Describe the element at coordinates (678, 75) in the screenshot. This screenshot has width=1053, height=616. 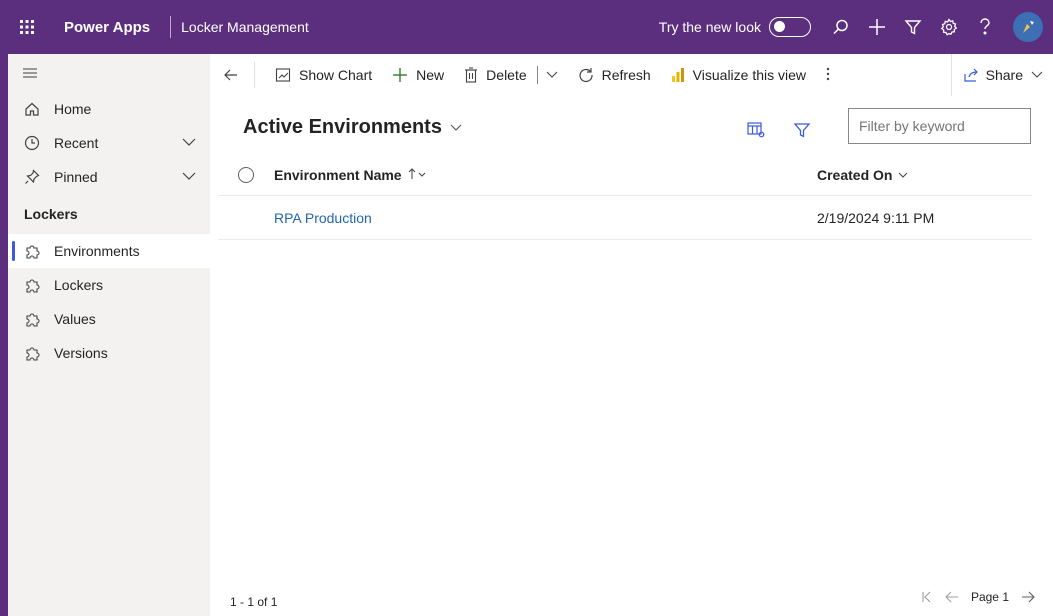
I see `powerbi-icon` at that location.